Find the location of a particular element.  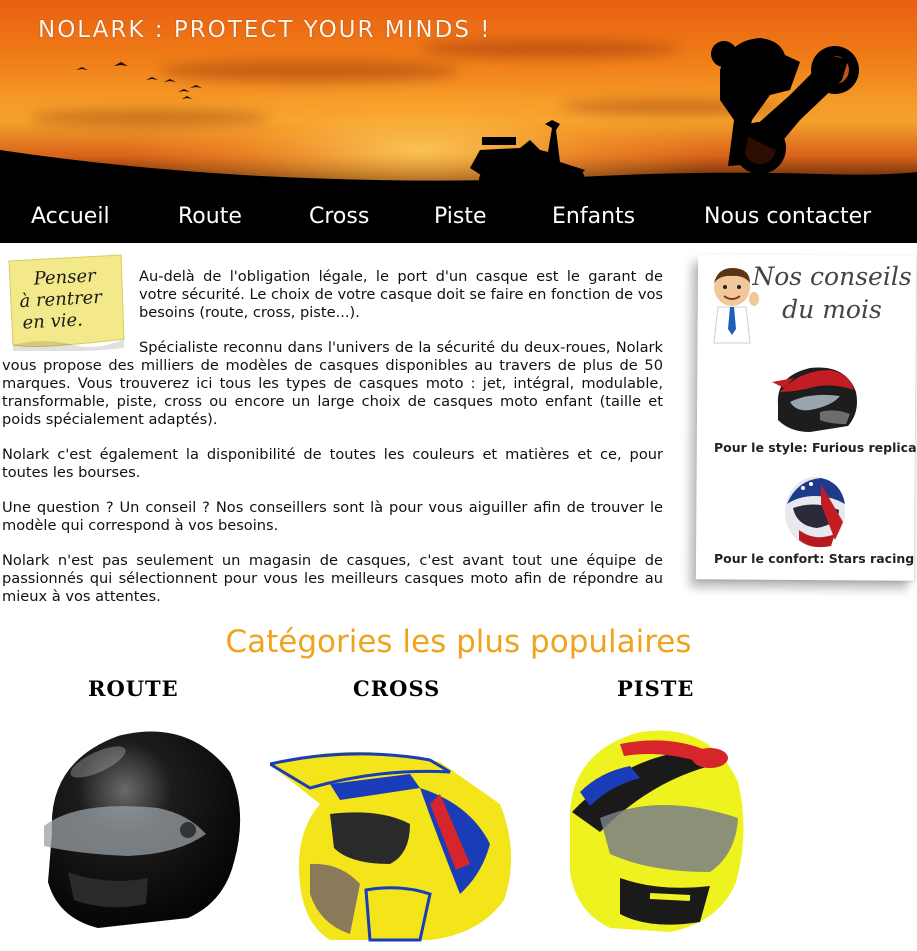

nav-link-cross: Cross is located at coordinates (339, 216).